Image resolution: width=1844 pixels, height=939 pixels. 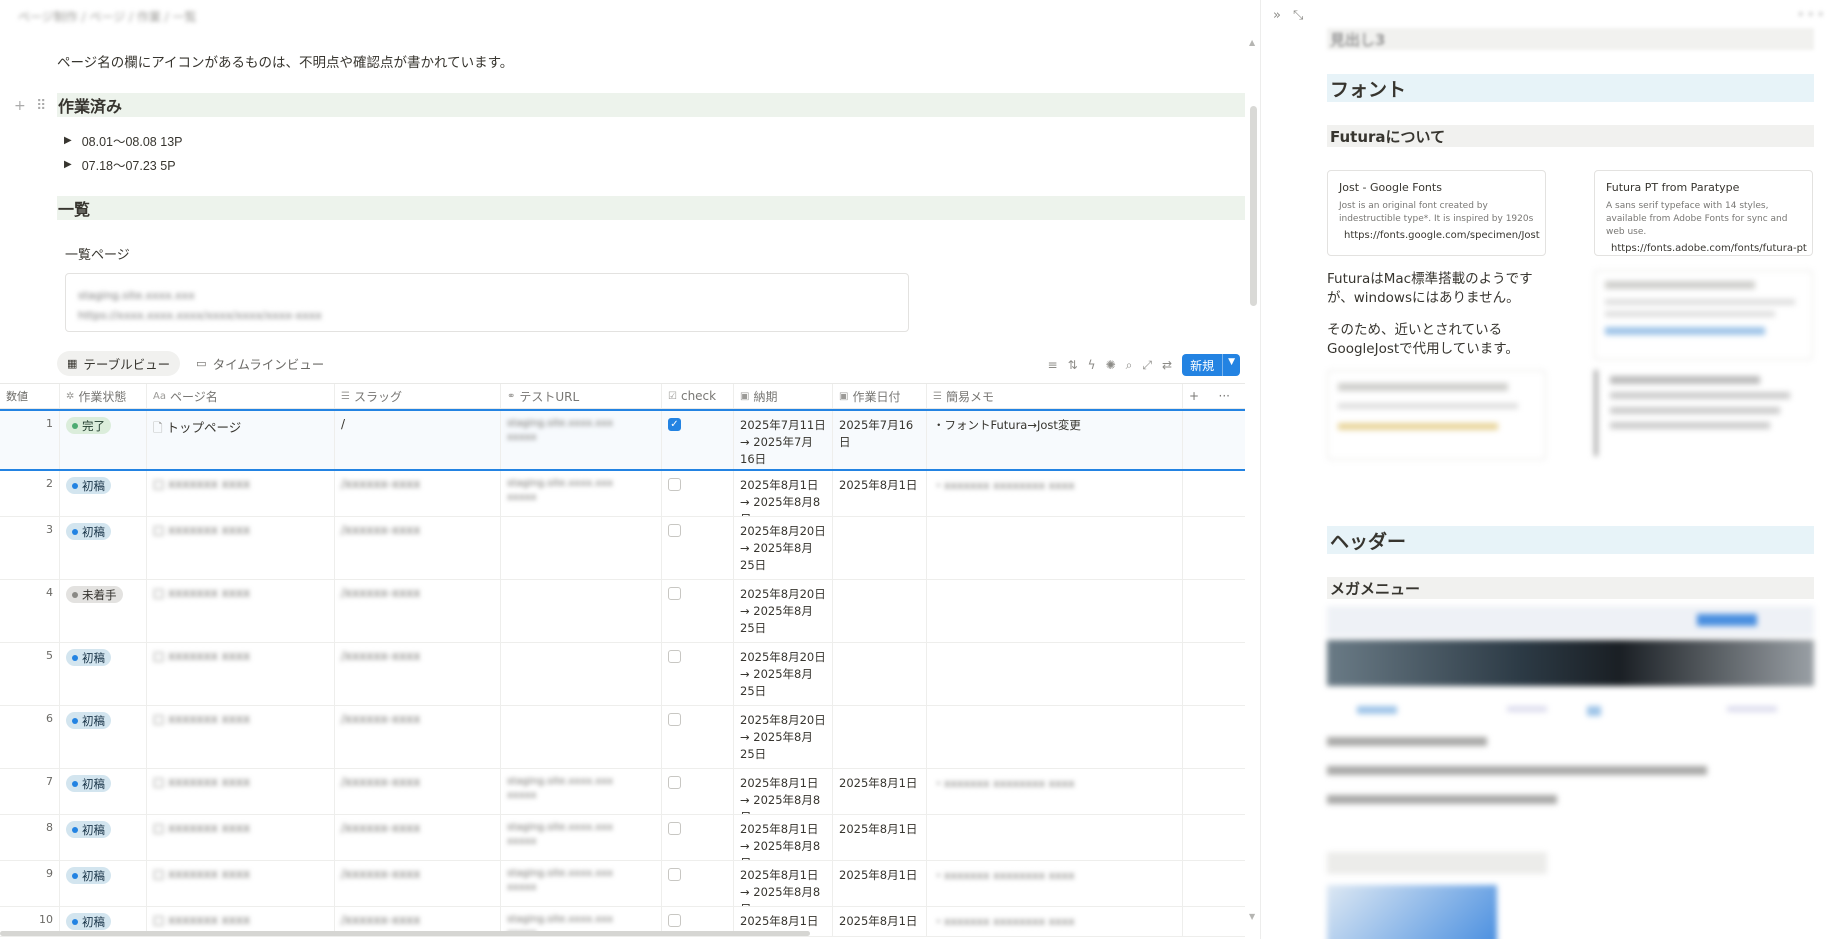 What do you see at coordinates (68, 140) in the screenshot?
I see `toggle-arrow-icon: ▶` at bounding box center [68, 140].